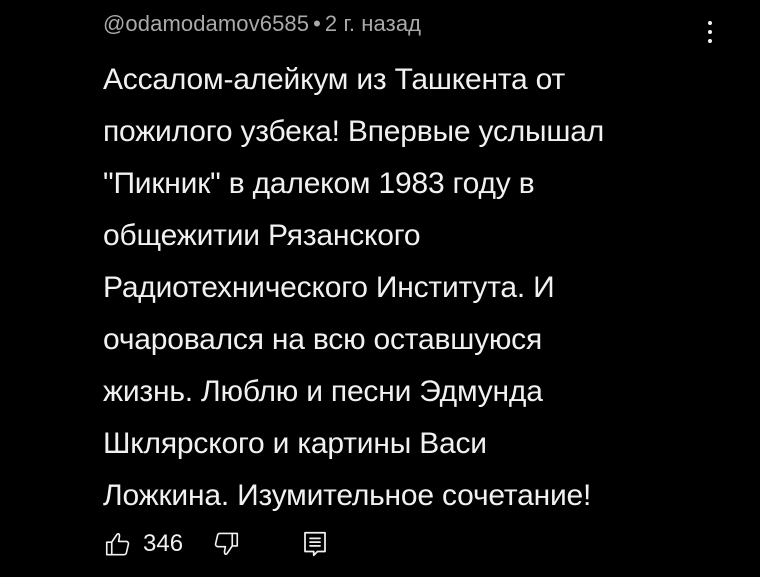  I want to click on like-button, so click(118, 544).